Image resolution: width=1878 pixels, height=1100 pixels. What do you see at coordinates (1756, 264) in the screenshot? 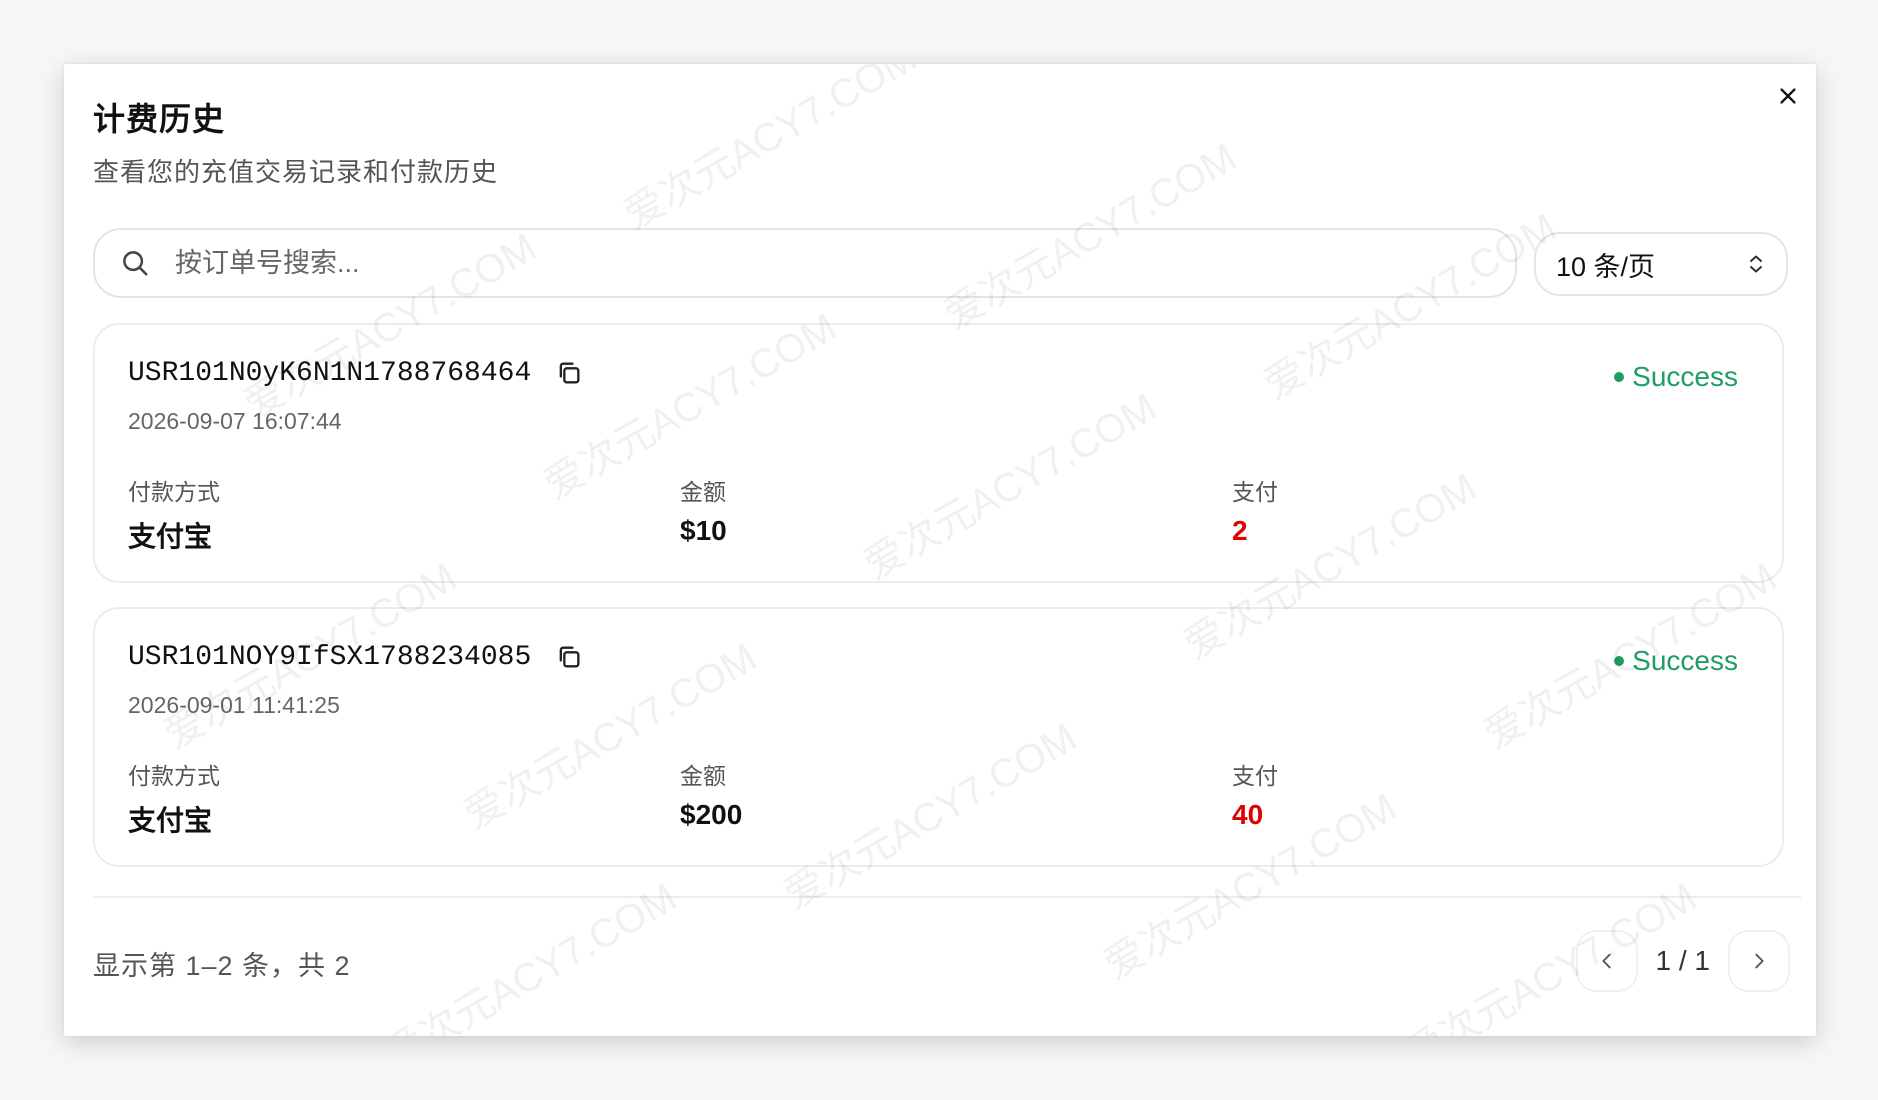
I see `chevron-up-down-icon` at bounding box center [1756, 264].